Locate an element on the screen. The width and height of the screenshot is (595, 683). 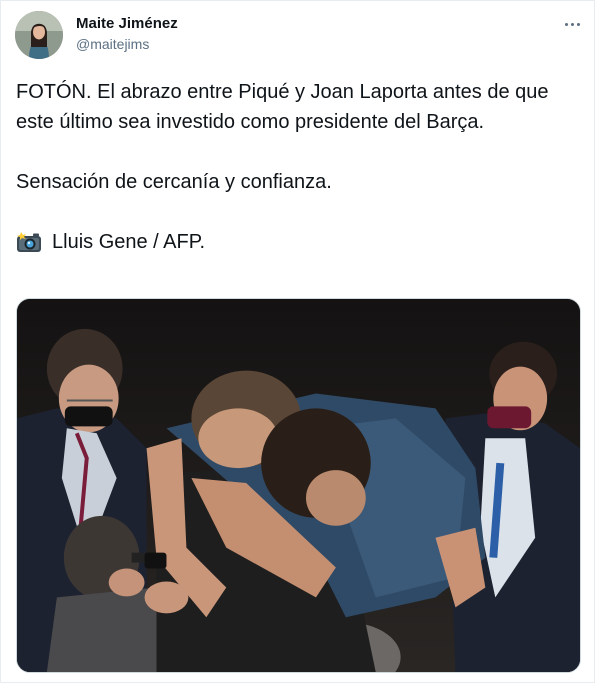
avatar-photo is located at coordinates (39, 35).